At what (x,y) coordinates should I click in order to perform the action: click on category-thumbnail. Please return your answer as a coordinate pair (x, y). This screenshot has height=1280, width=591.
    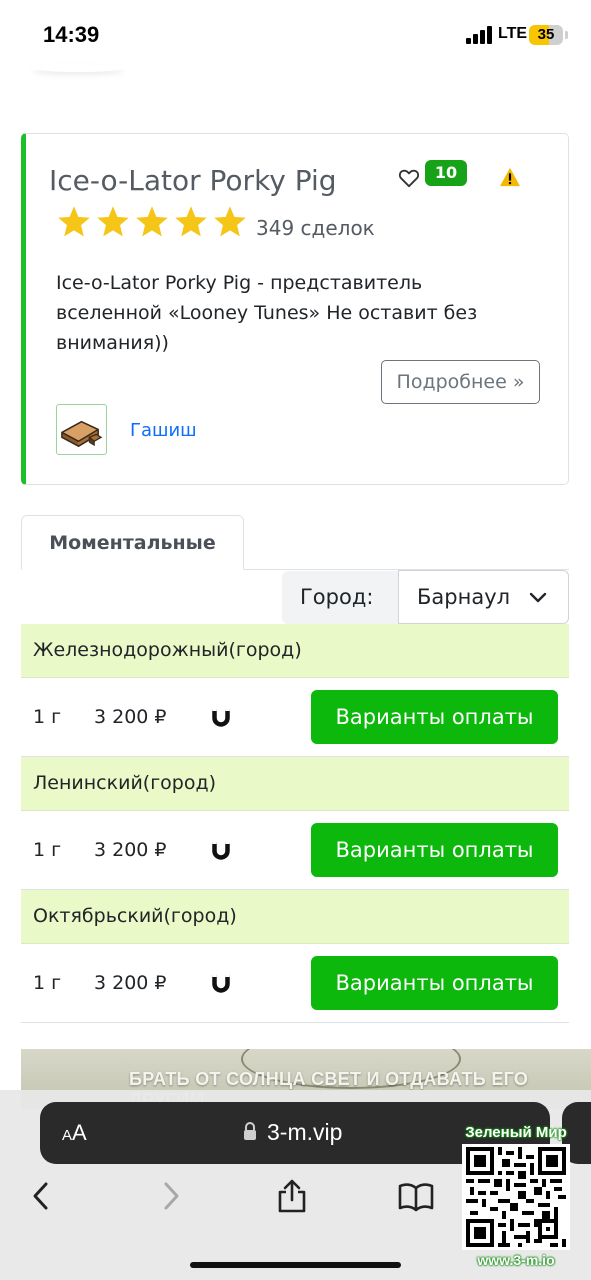
    Looking at the image, I should click on (81, 429).